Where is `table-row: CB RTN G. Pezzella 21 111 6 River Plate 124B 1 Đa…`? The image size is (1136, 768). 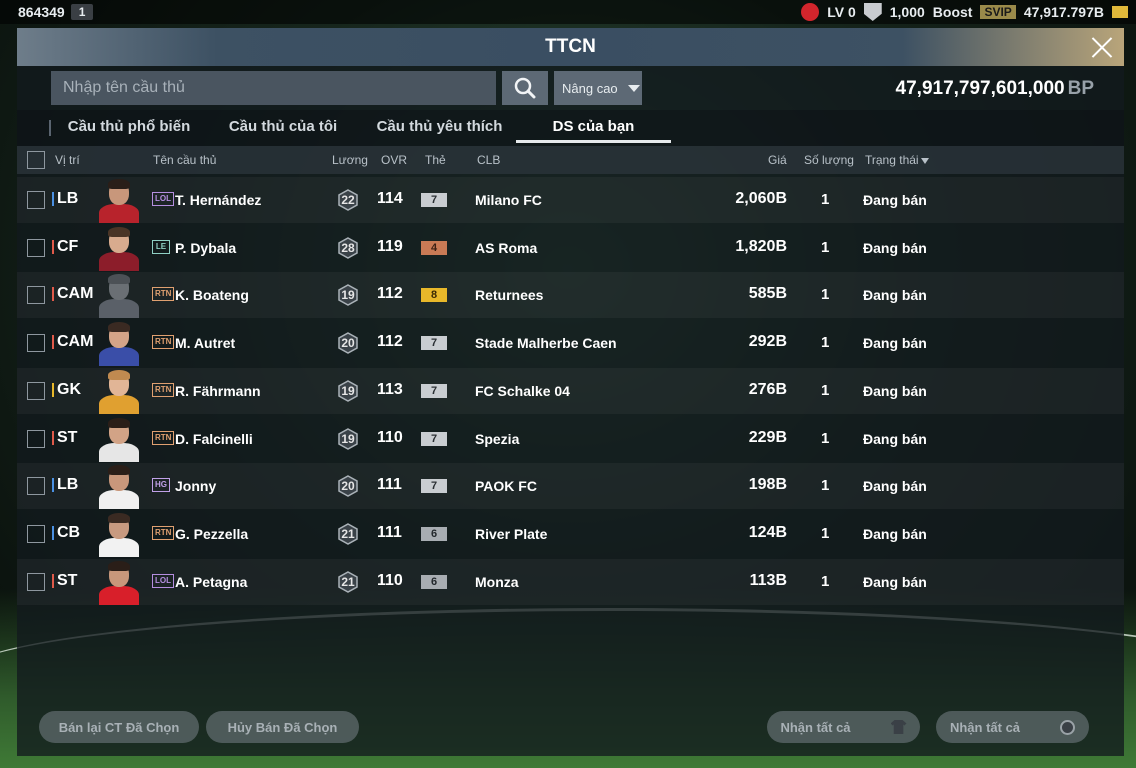 table-row: CB RTN G. Pezzella 21 111 6 River Plate 124B 1 Đa… is located at coordinates (570, 534).